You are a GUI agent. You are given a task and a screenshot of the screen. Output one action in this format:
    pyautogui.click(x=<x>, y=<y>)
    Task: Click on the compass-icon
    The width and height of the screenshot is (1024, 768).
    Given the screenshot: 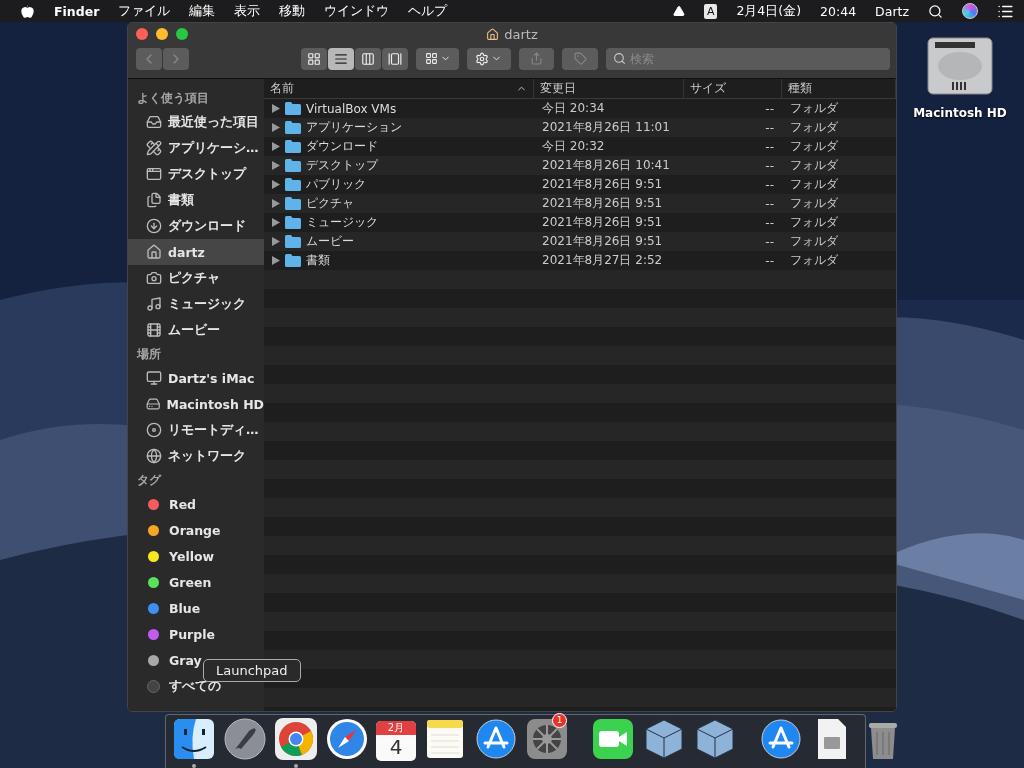 What is the action you would take?
    pyautogui.click(x=347, y=738)
    